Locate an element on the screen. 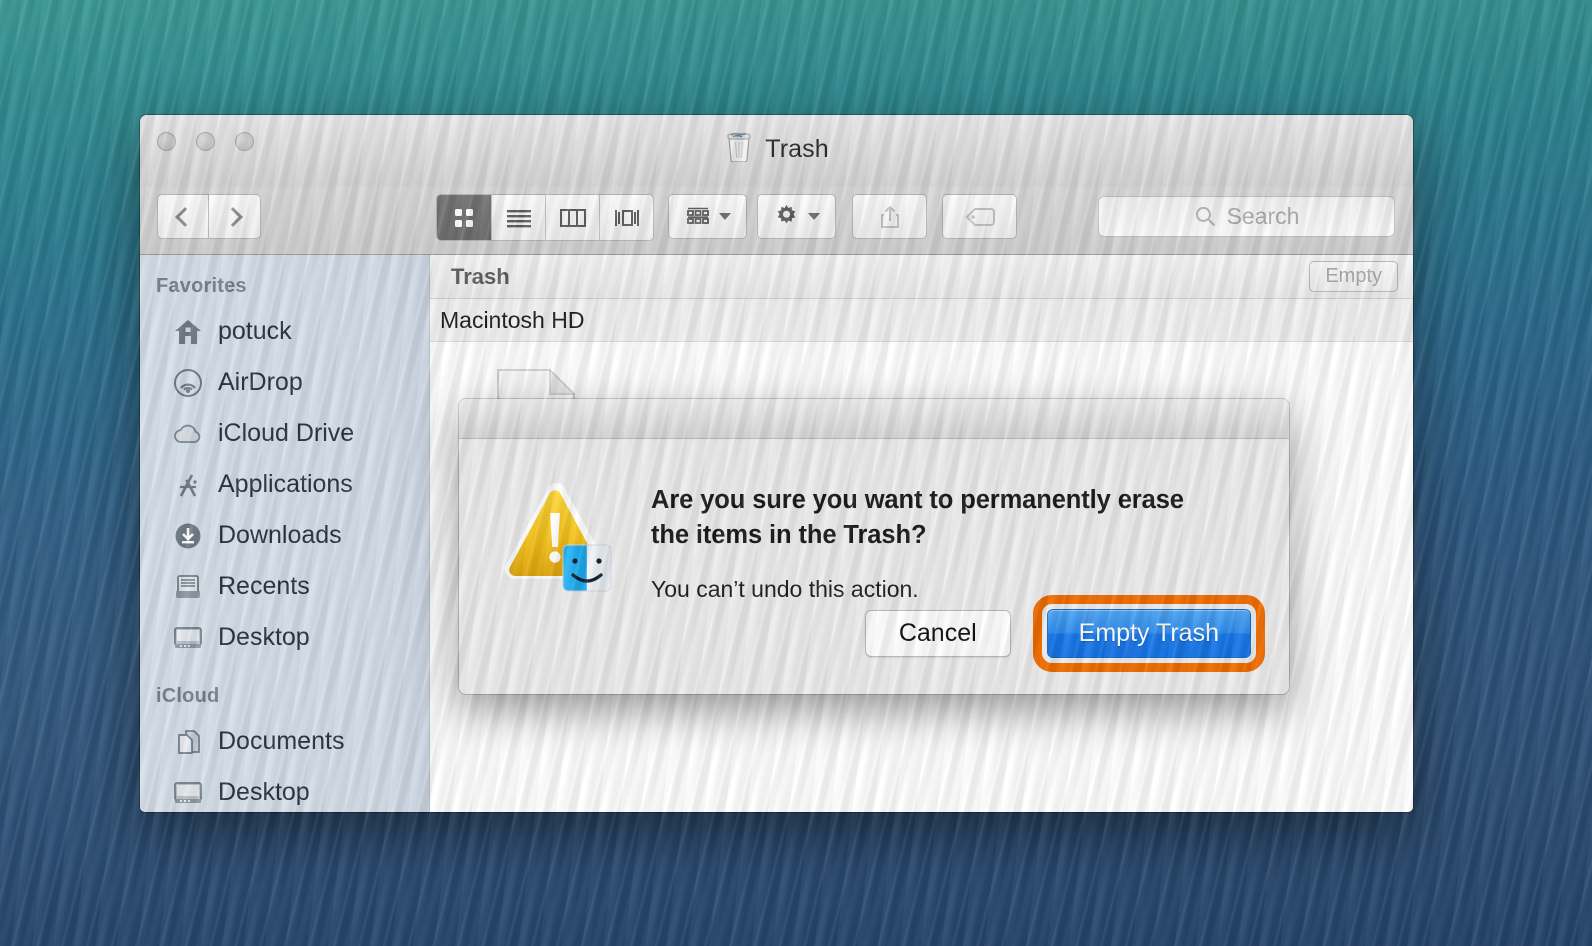 The height and width of the screenshot is (946, 1592). list-icon is located at coordinates (518, 218).